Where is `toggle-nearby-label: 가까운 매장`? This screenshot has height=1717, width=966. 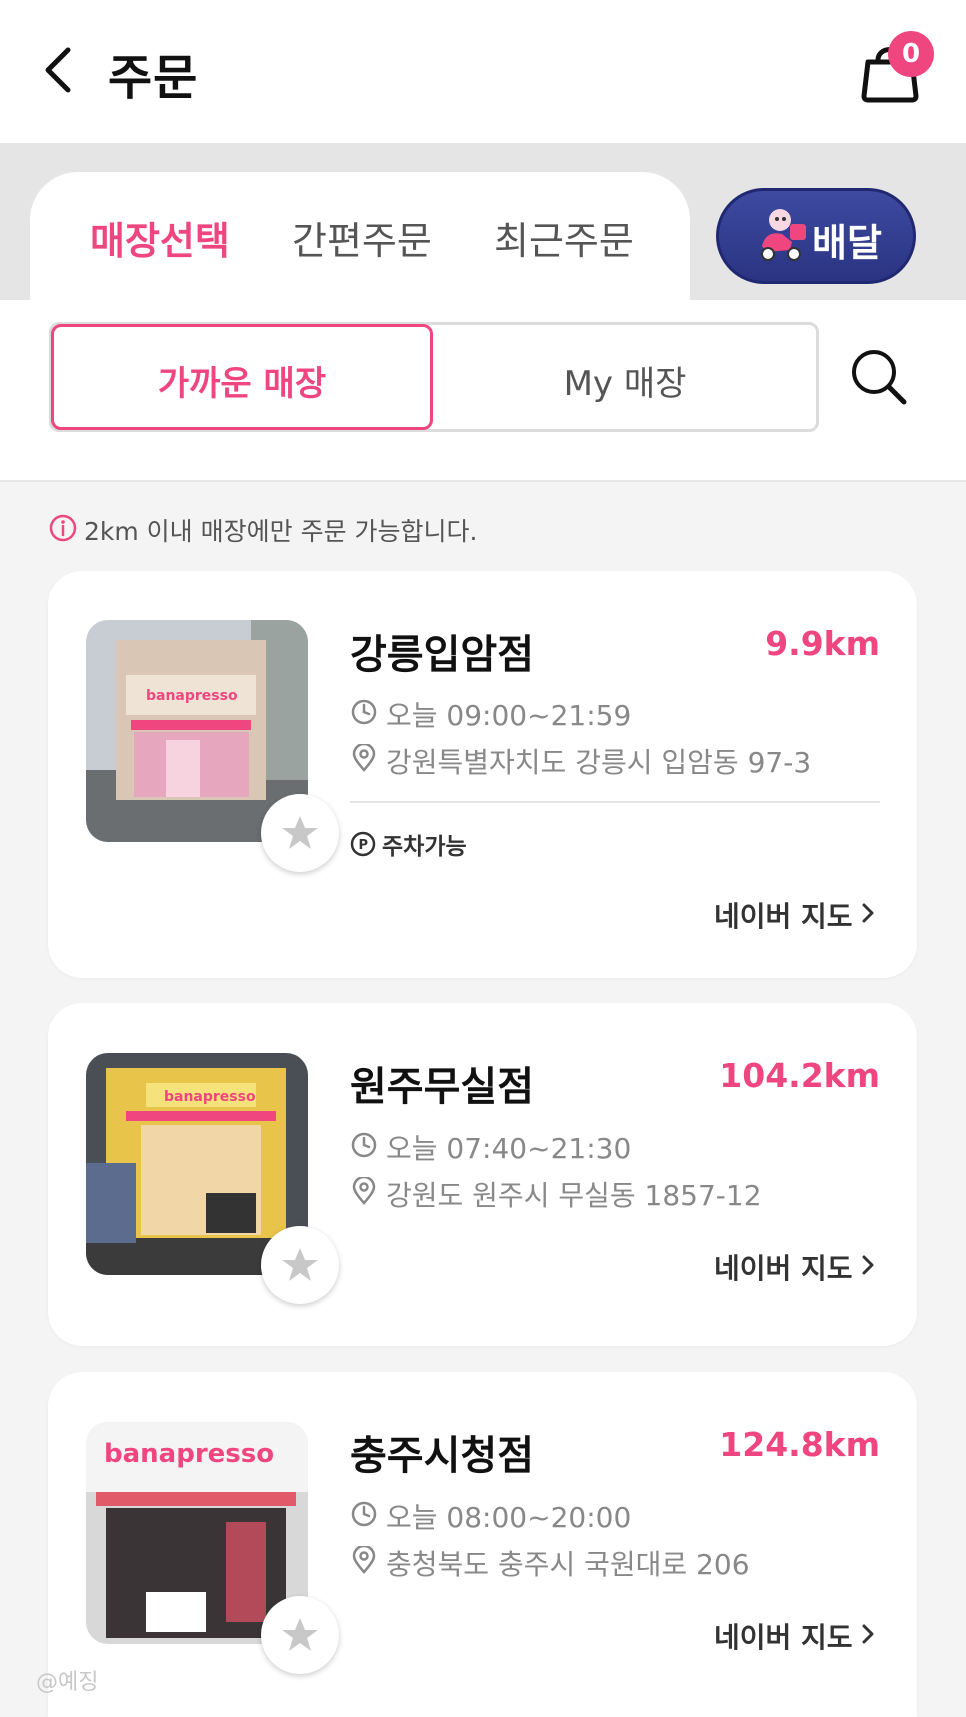
toggle-nearby-label: 가까운 매장 is located at coordinates (242, 384).